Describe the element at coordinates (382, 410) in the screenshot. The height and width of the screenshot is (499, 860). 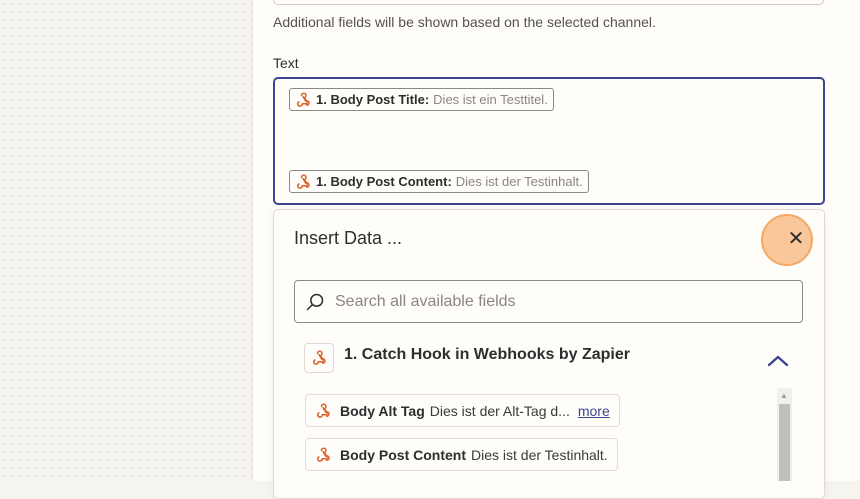
I see `field-key: Body Alt Tag` at that location.